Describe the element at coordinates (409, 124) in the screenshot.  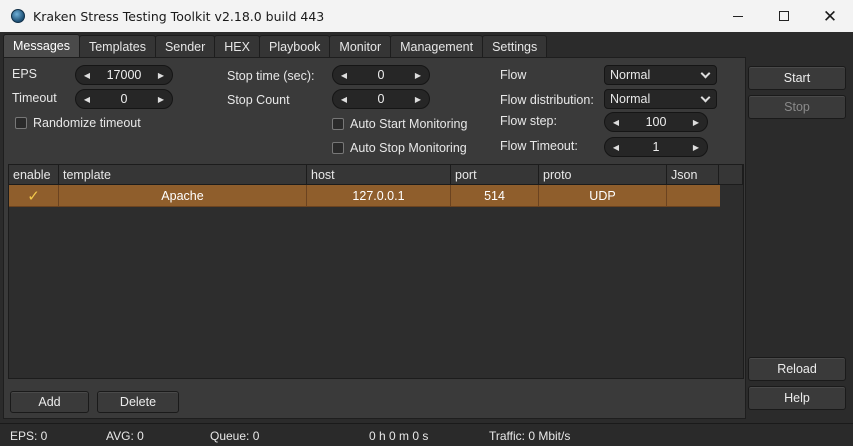
I see `auto-start-monitoring-label: Auto Start Monitoring` at that location.